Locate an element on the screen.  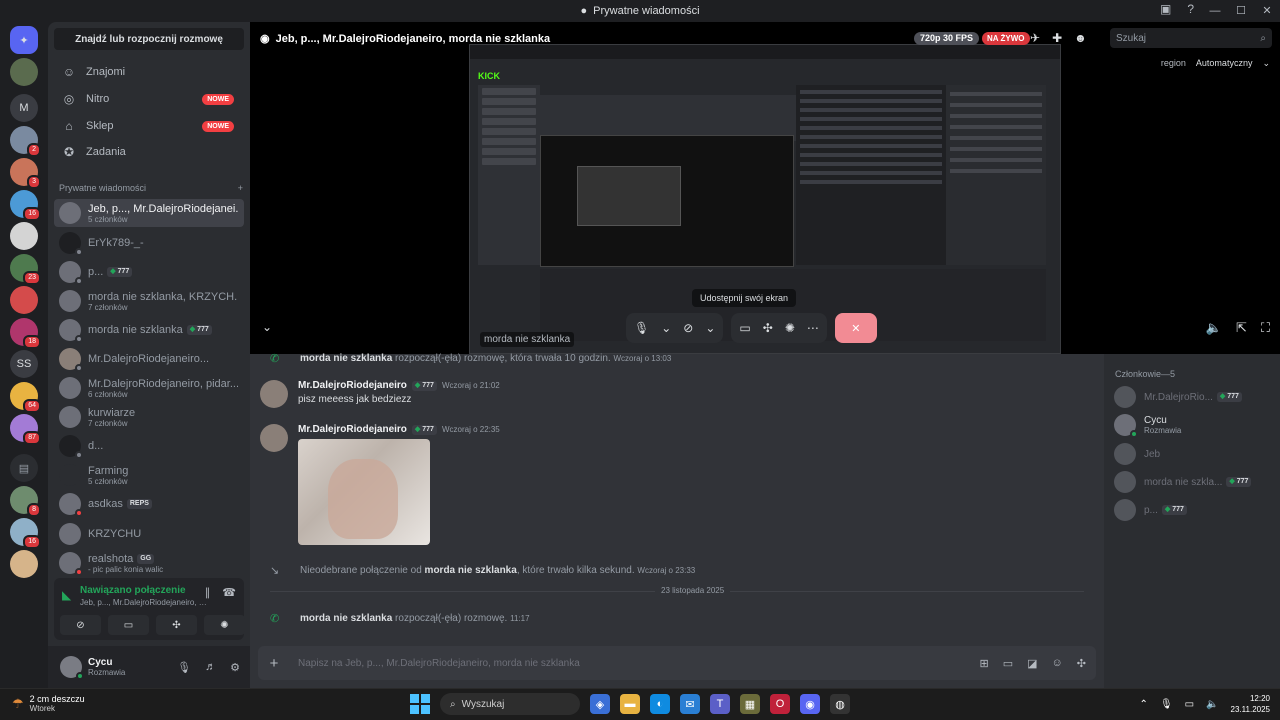
dm-item: ErYk789-_- is located at coordinates (149, 243).